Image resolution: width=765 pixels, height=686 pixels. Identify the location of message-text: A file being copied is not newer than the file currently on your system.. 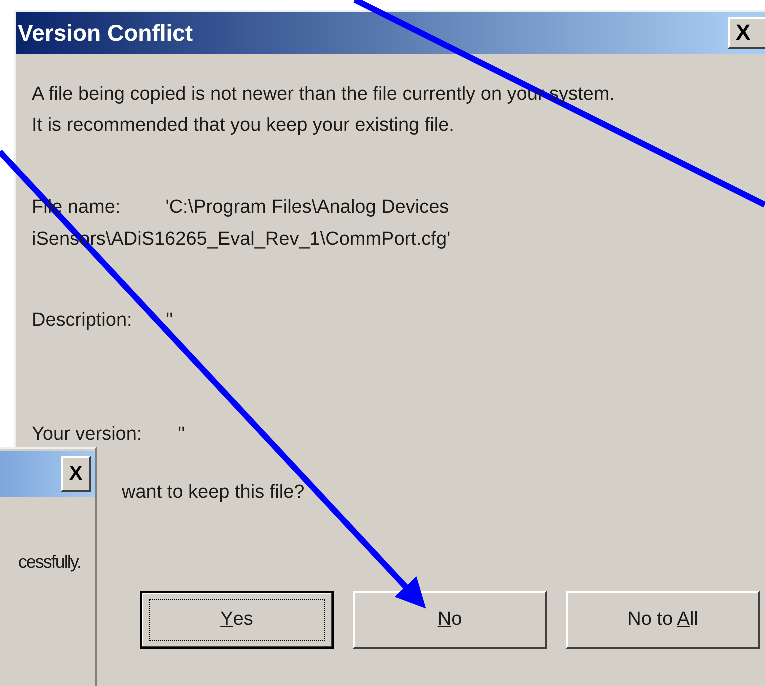
(324, 95).